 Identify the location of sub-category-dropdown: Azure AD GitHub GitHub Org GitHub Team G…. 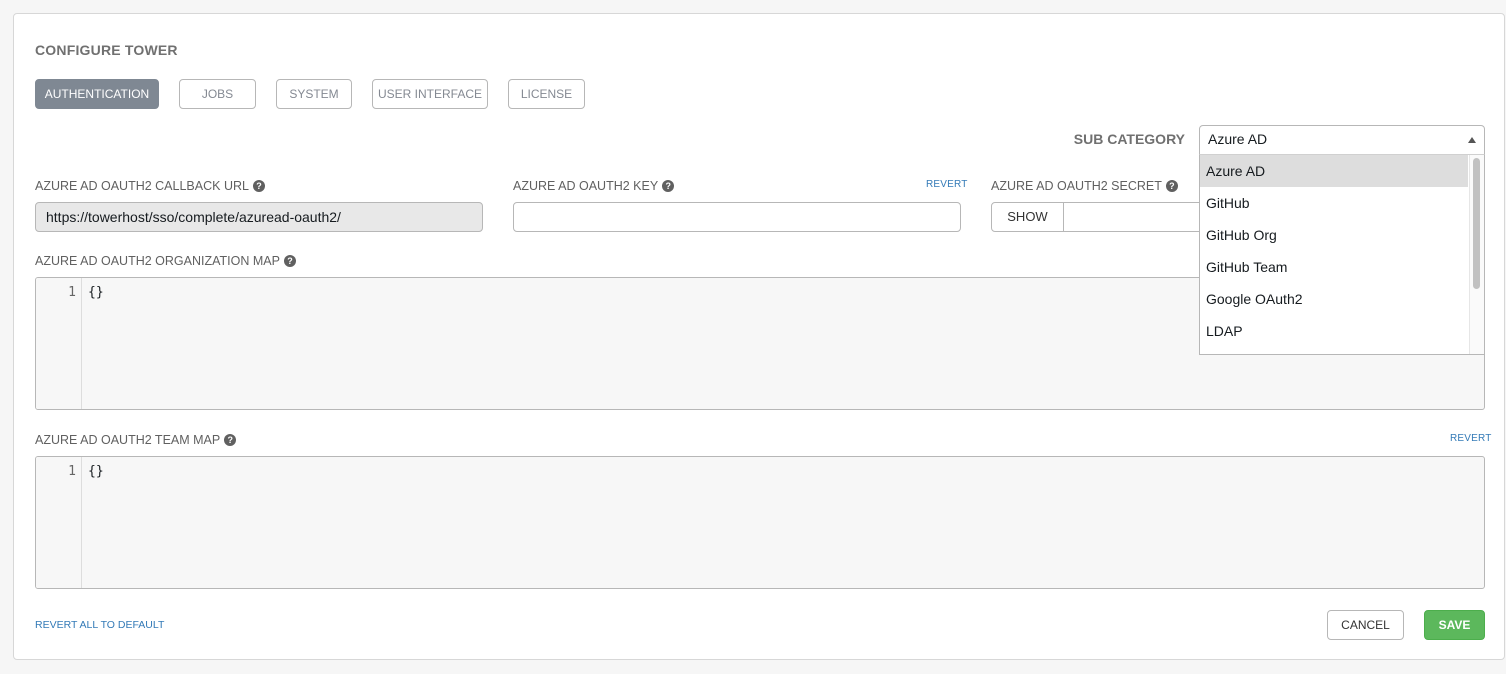
(1342, 254).